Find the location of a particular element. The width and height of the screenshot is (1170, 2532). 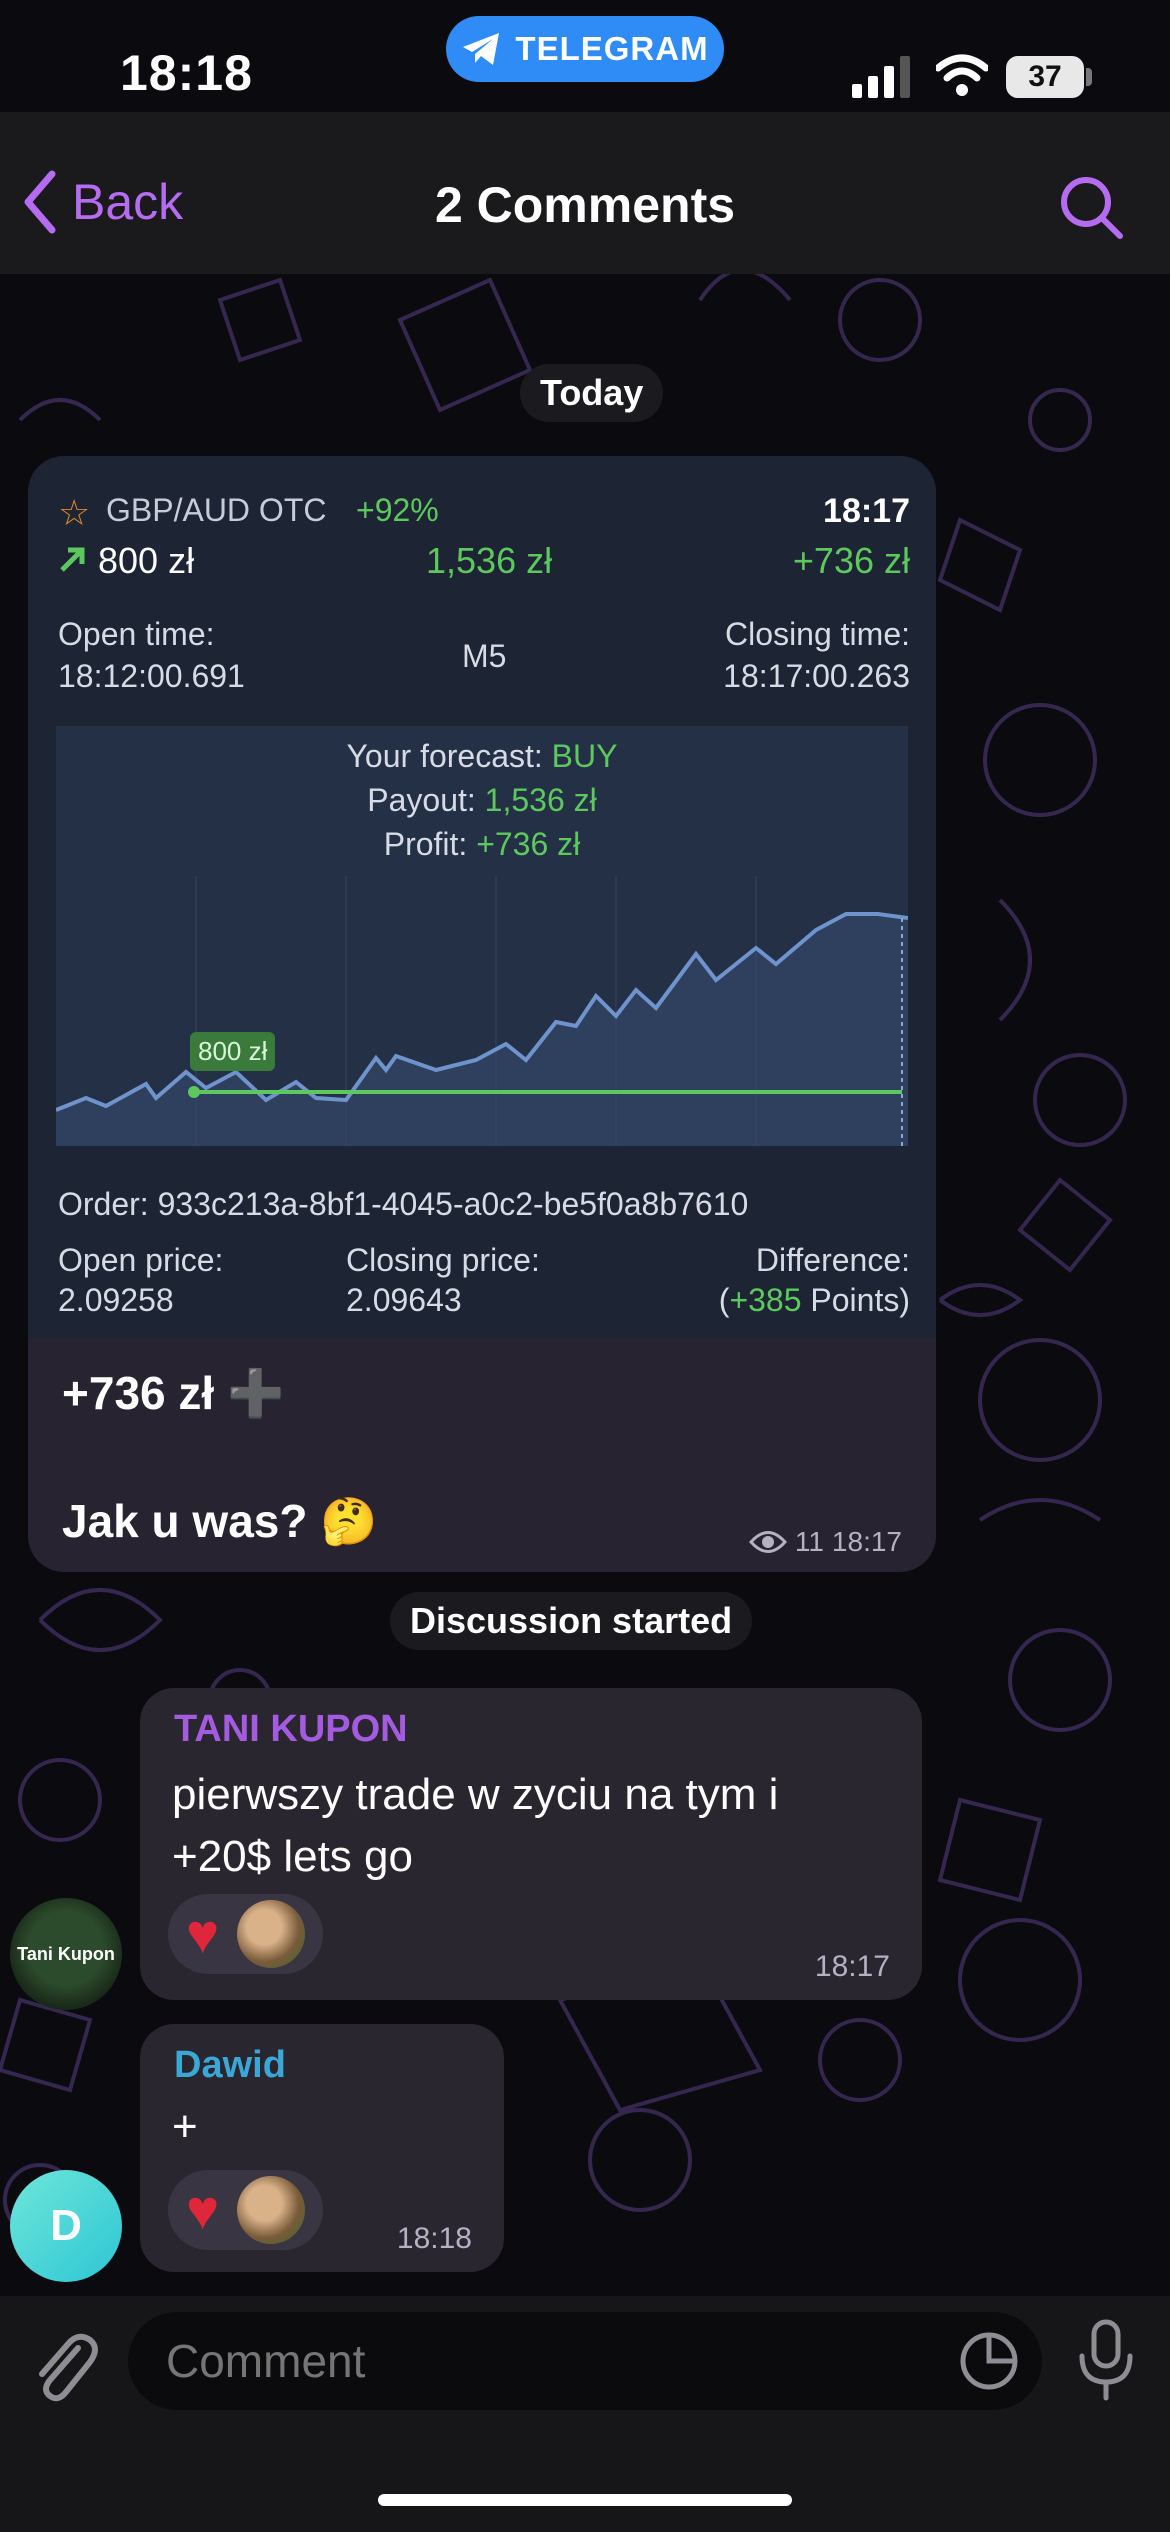

asset-name: GBP/AUD OTC is located at coordinates (216, 510).